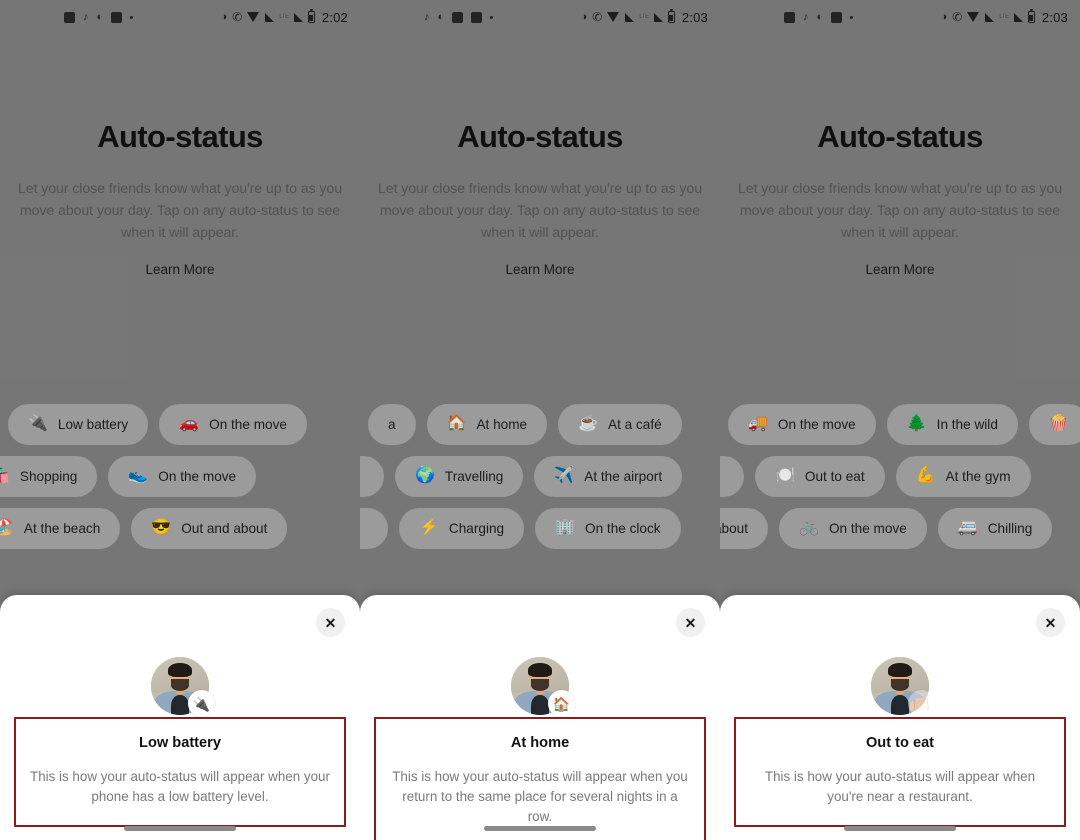 The height and width of the screenshot is (840, 1080). I want to click on chip-sunglasses-icon: 😎 Out and about, so click(209, 528).